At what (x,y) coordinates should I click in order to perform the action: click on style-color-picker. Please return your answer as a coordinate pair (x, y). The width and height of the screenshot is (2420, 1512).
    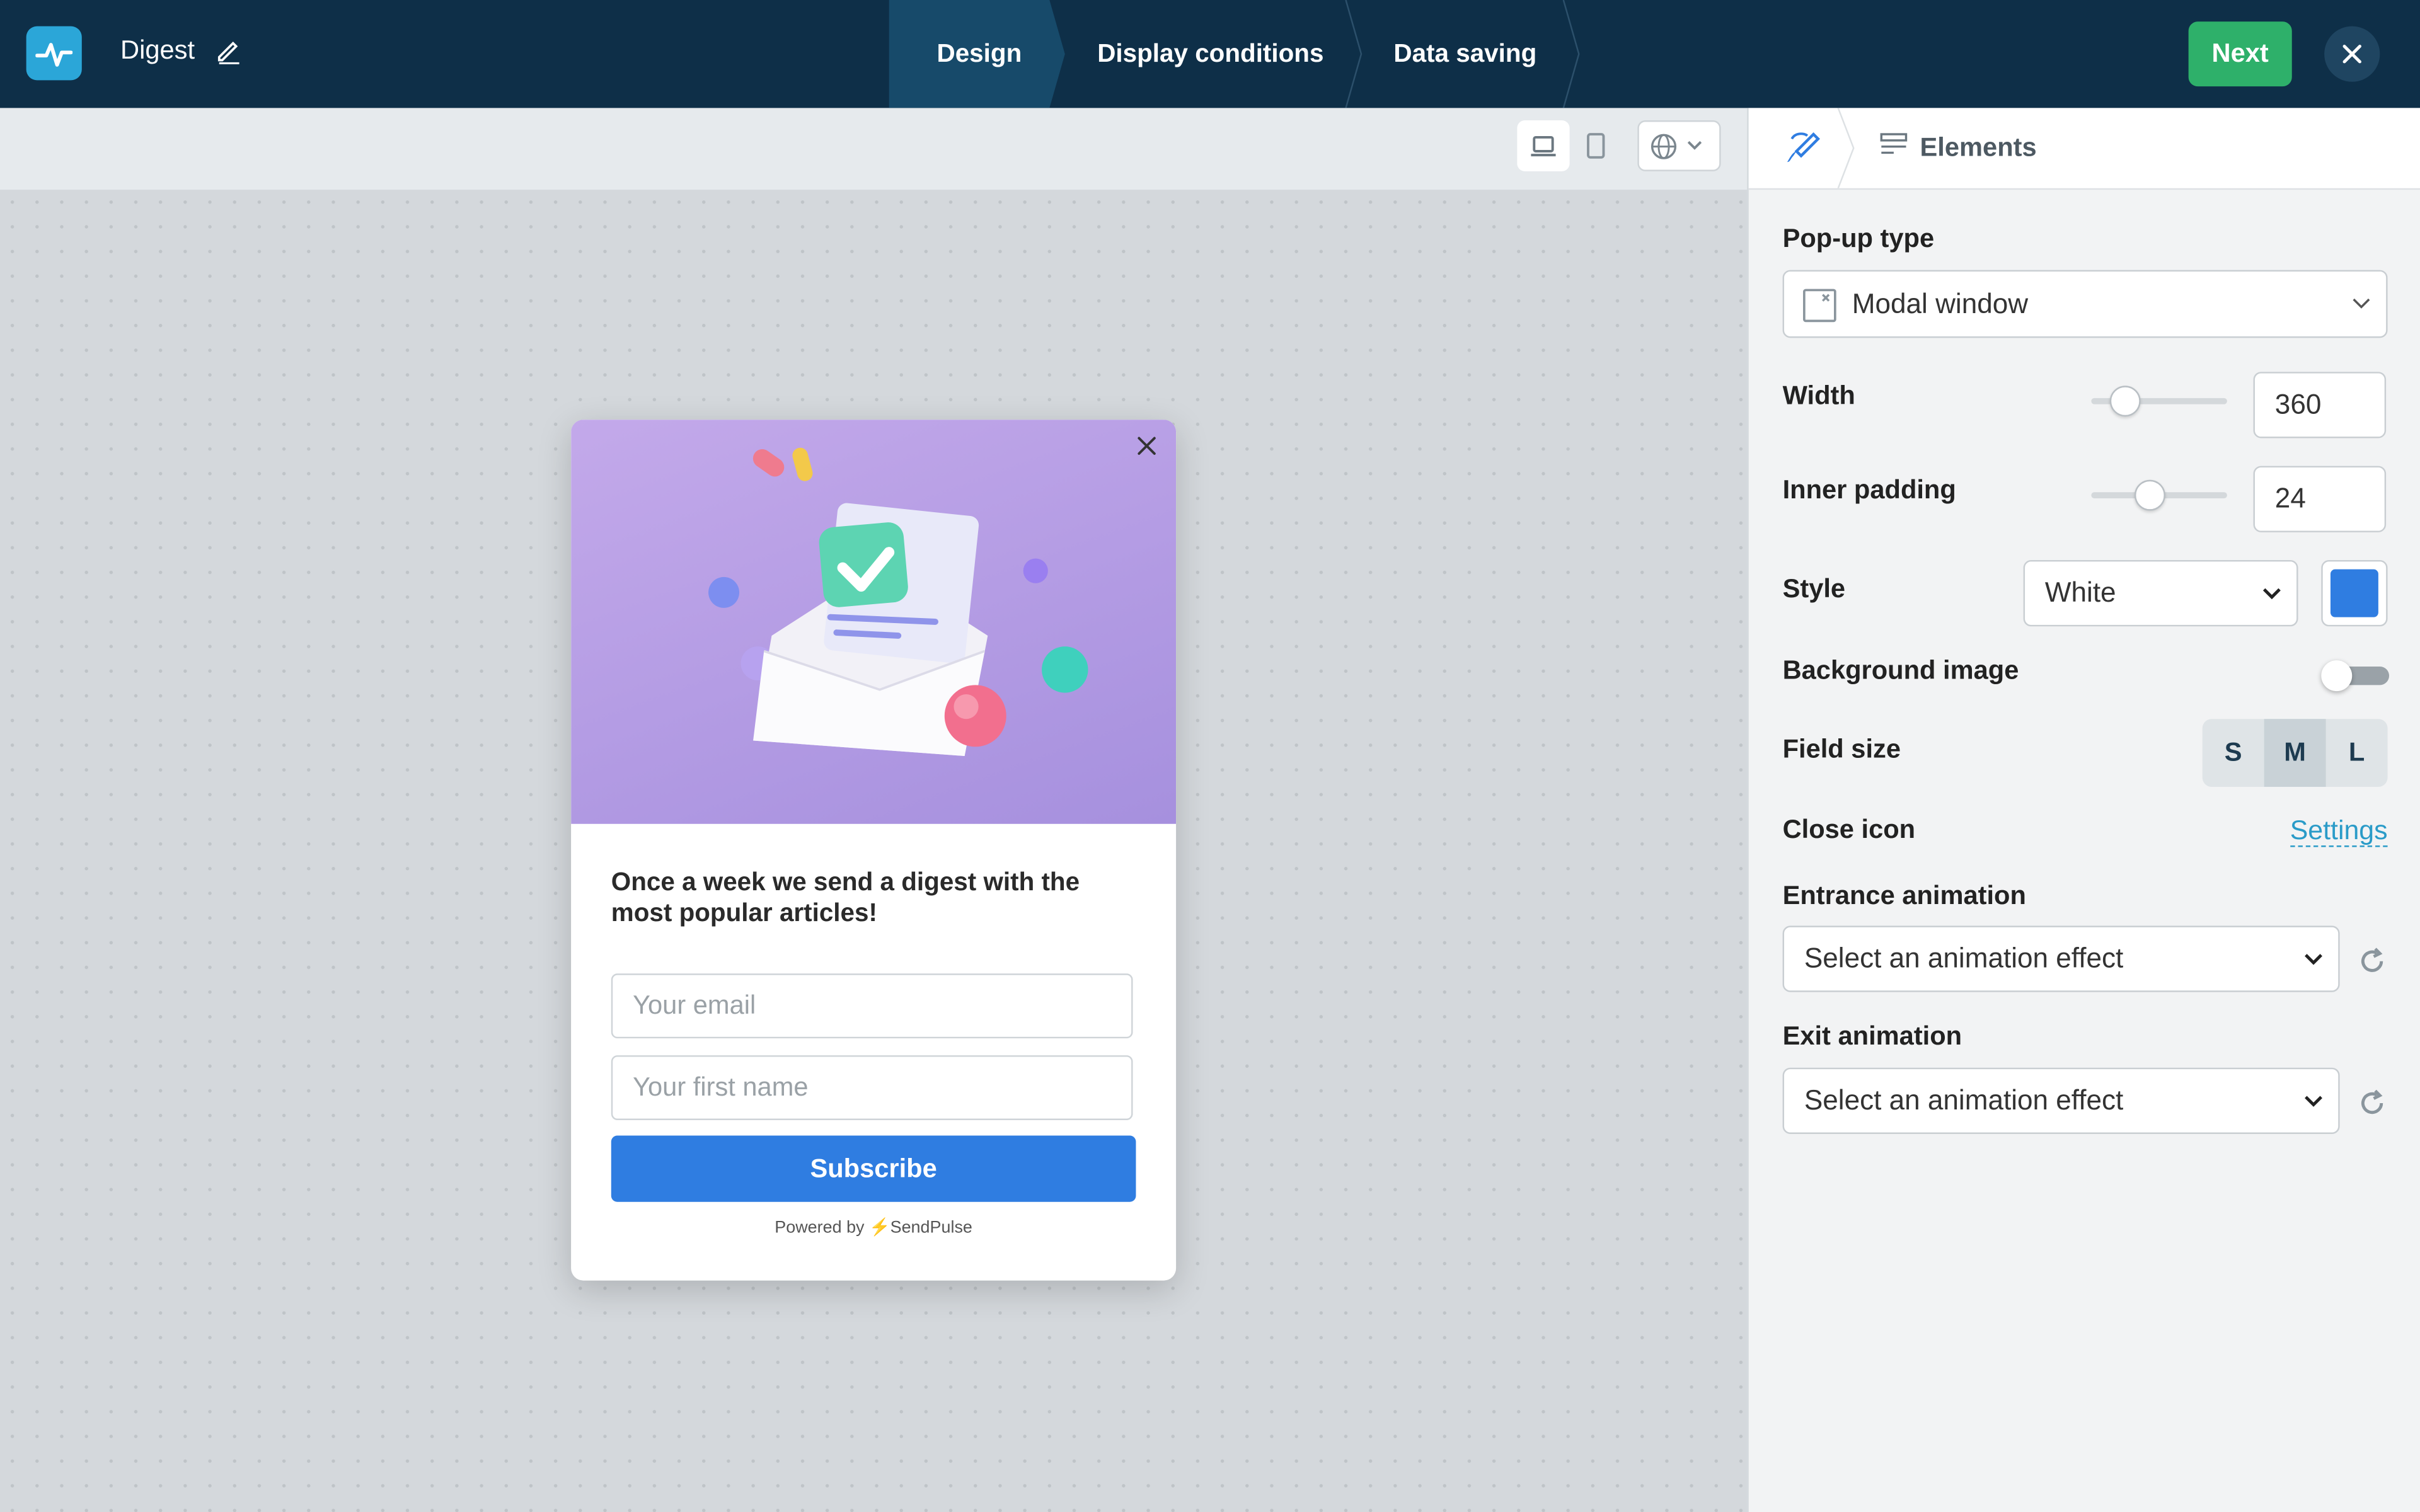
    Looking at the image, I should click on (2354, 593).